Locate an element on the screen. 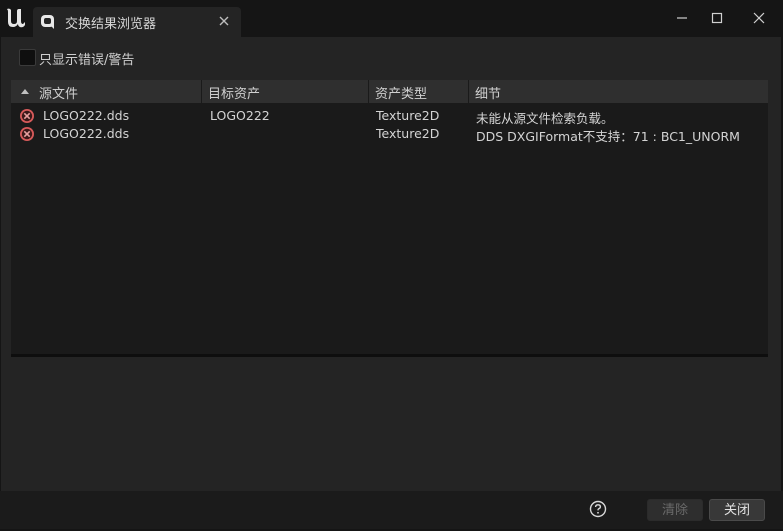 The height and width of the screenshot is (531, 783). unreal-logo-icon is located at coordinates (16, 18).